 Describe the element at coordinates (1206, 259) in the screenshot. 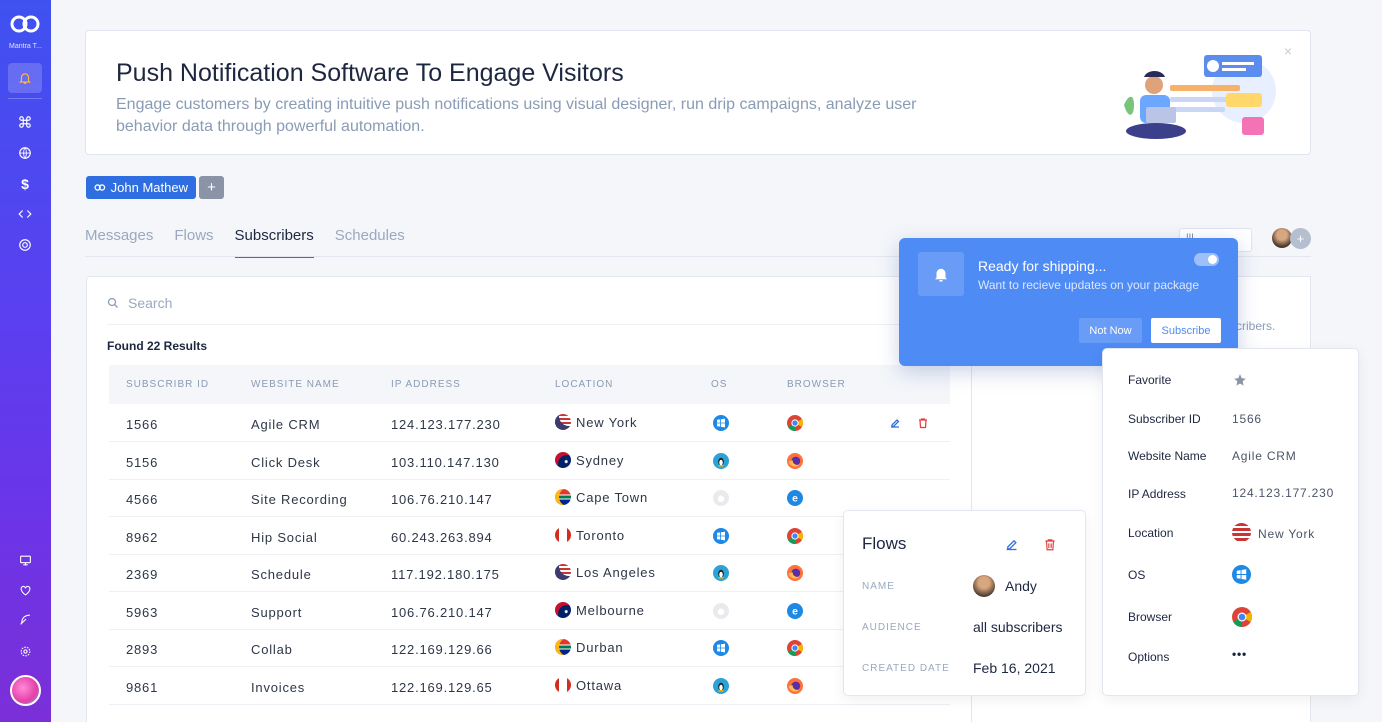

I see `notification-toggle` at that location.